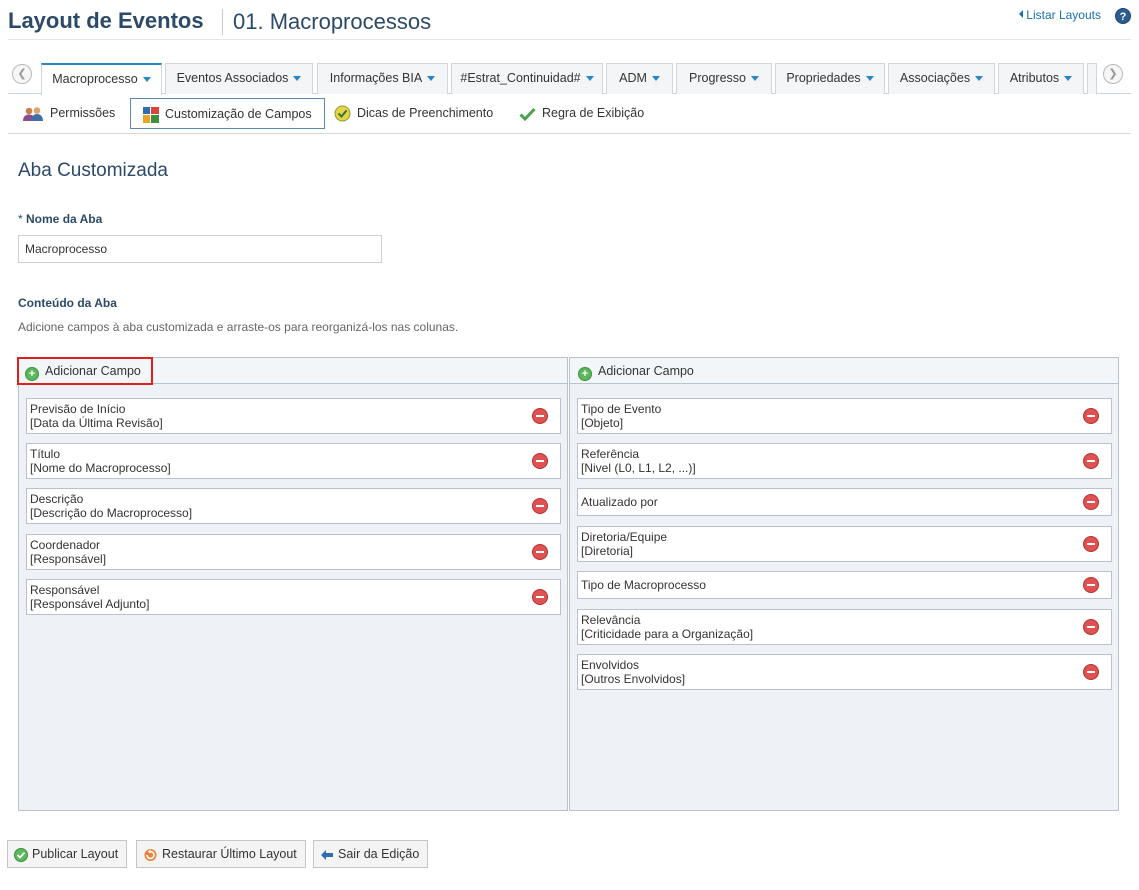 The image size is (1139, 890). I want to click on field-card: Tipo de Macroprocesso, so click(844, 585).